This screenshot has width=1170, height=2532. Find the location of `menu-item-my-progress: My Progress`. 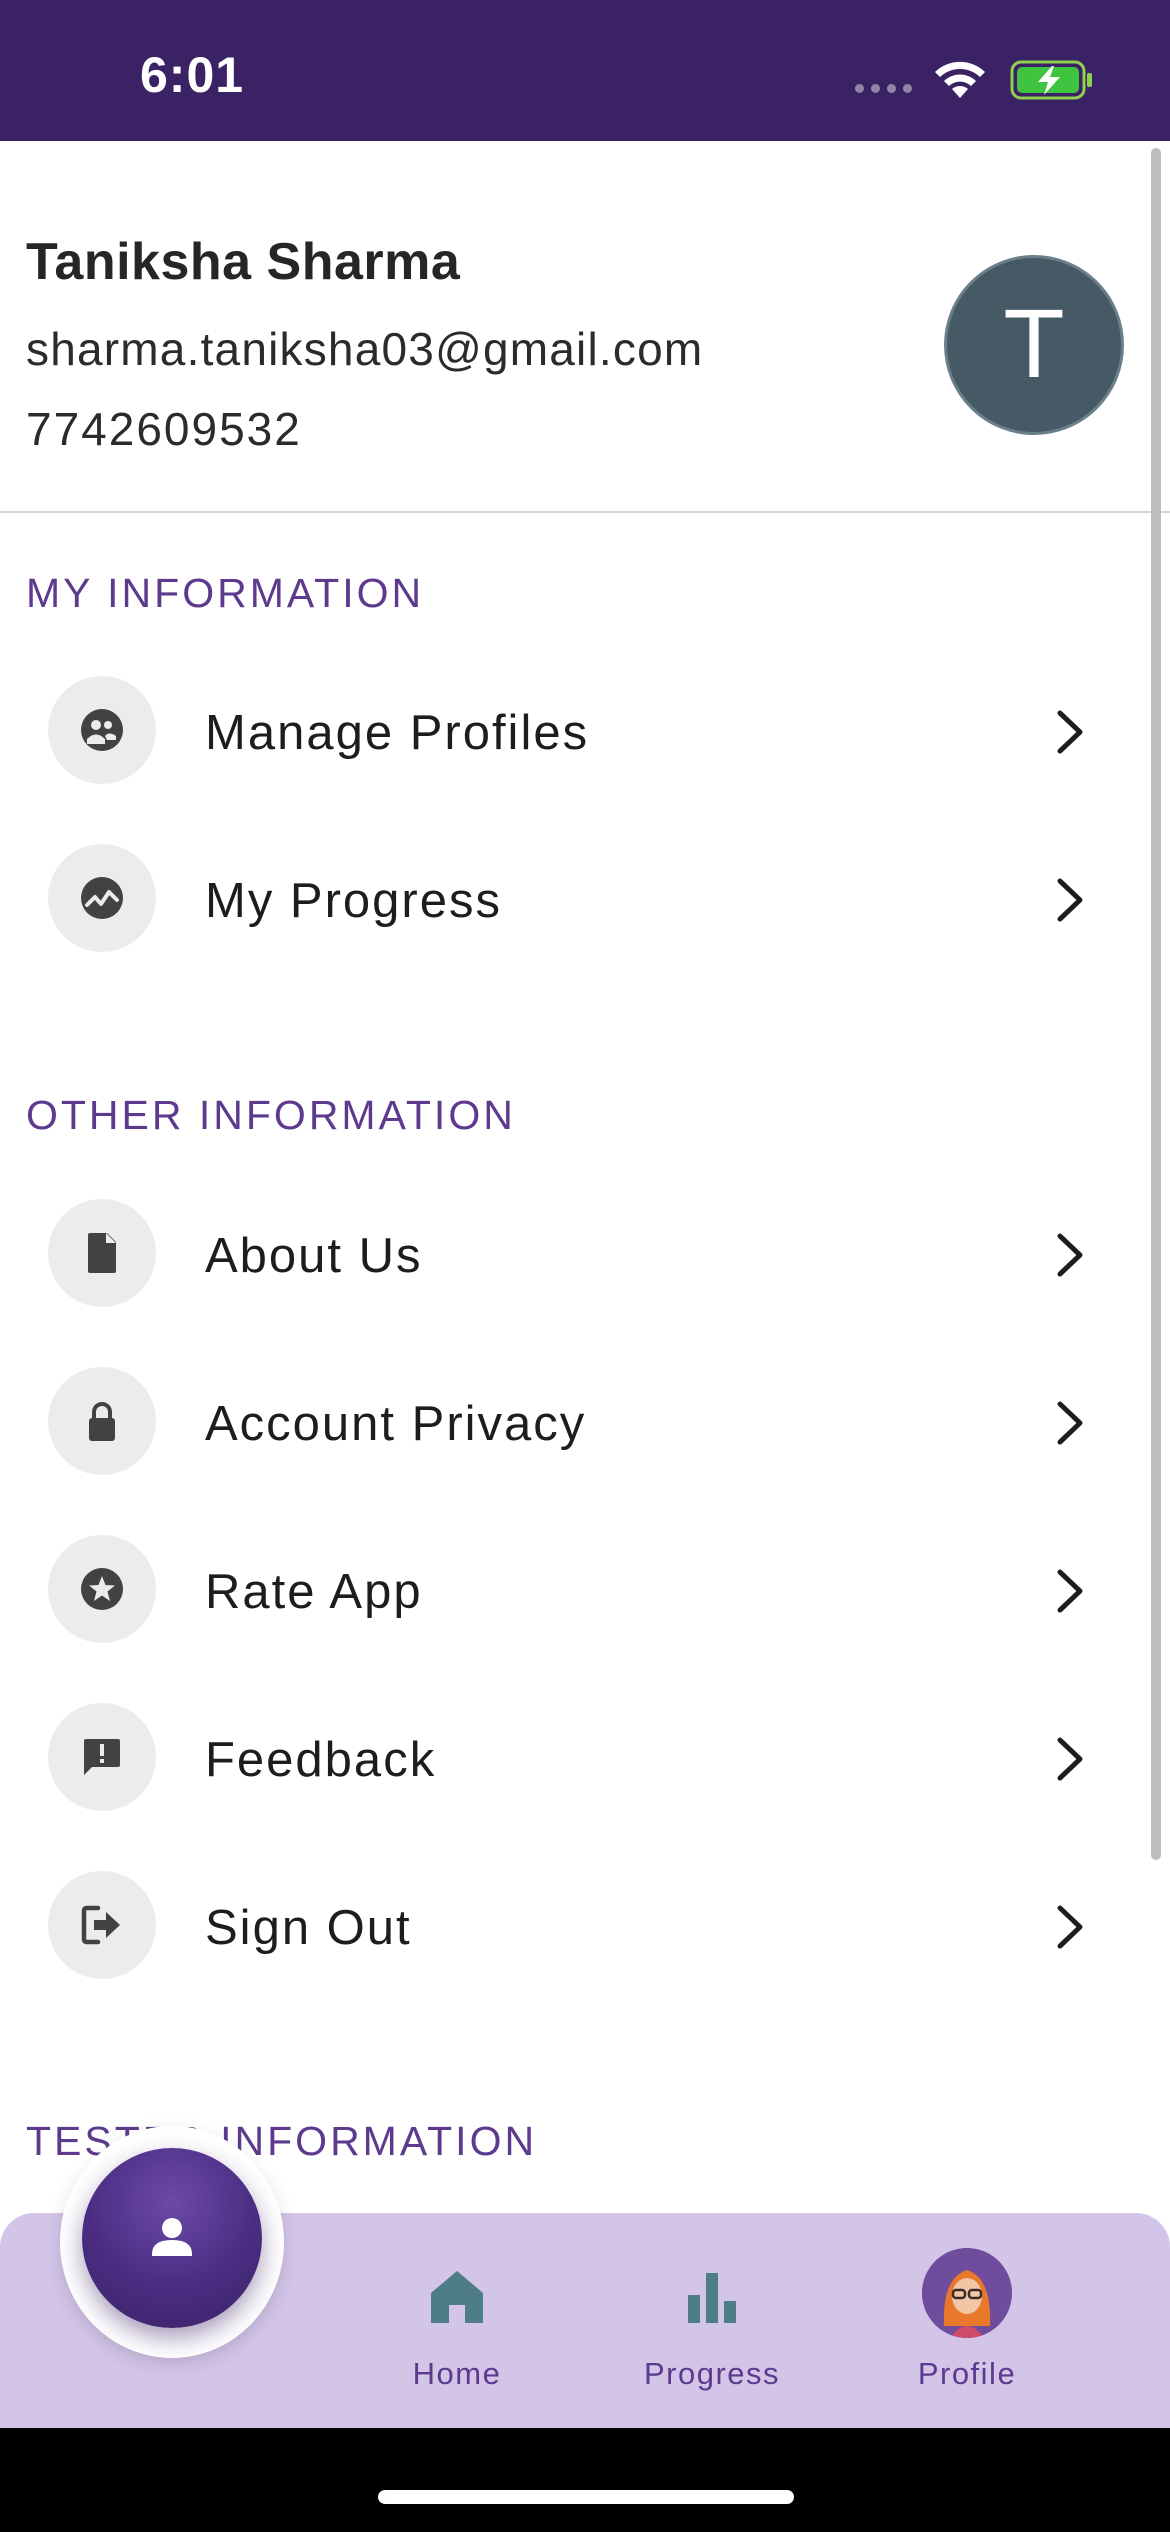

menu-item-my-progress: My Progress is located at coordinates (570, 899).